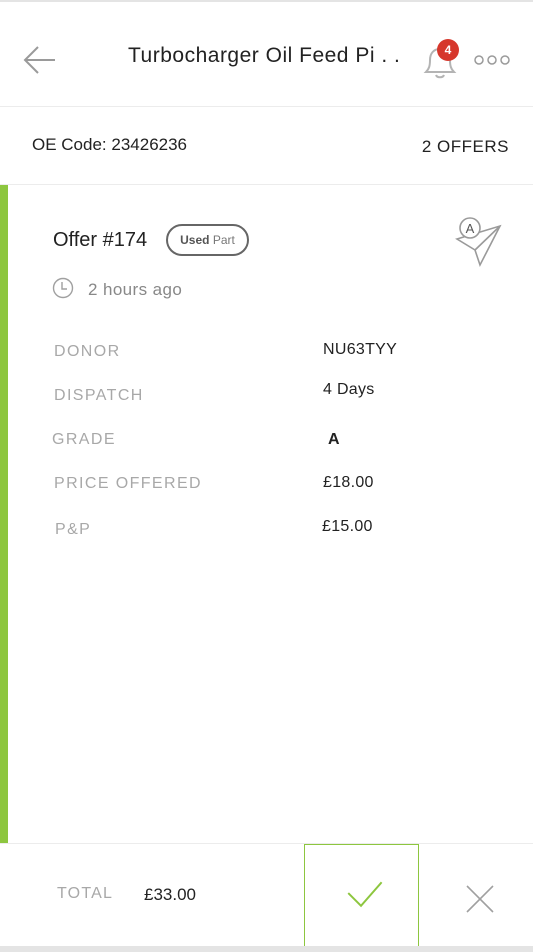 This screenshot has width=533, height=952. Describe the element at coordinates (170, 894) in the screenshot. I see `total-value: £33.00` at that location.